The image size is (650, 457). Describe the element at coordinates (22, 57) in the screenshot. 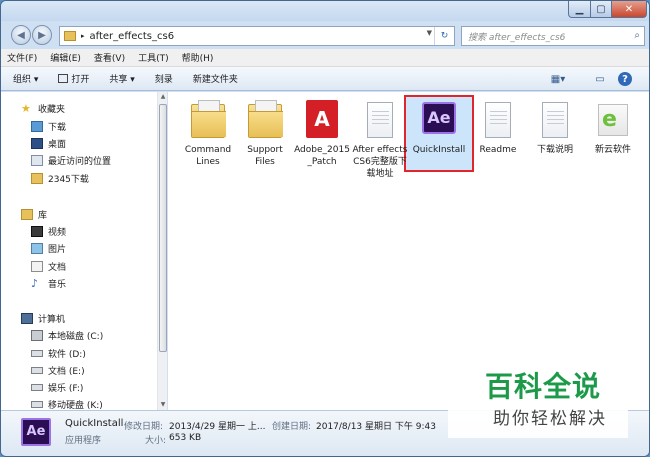

I see `menu-file: 文件(F)` at that location.